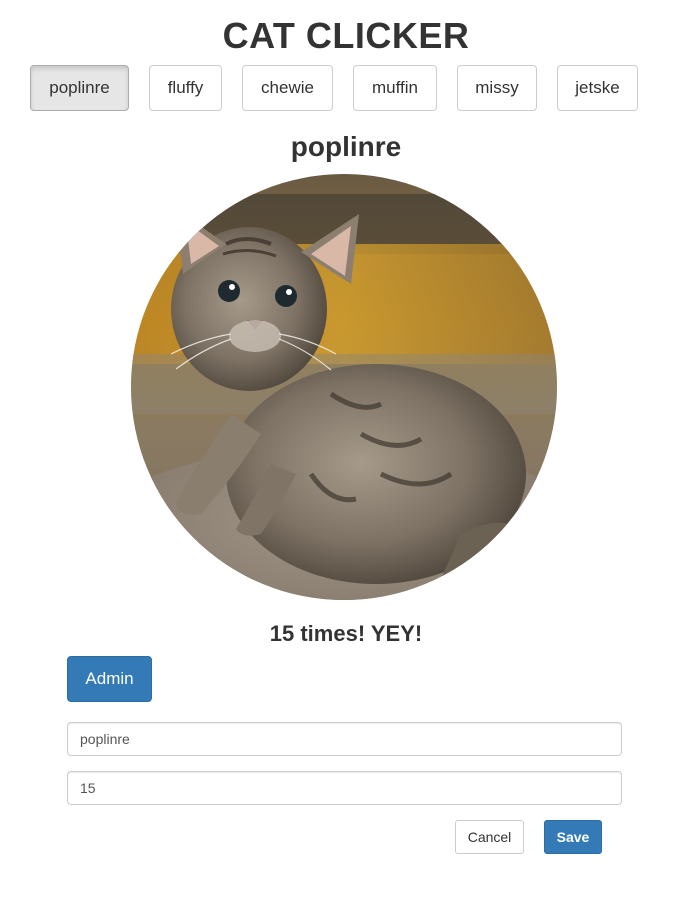  What do you see at coordinates (346, 35) in the screenshot?
I see `app-title: CAT CLICKER` at bounding box center [346, 35].